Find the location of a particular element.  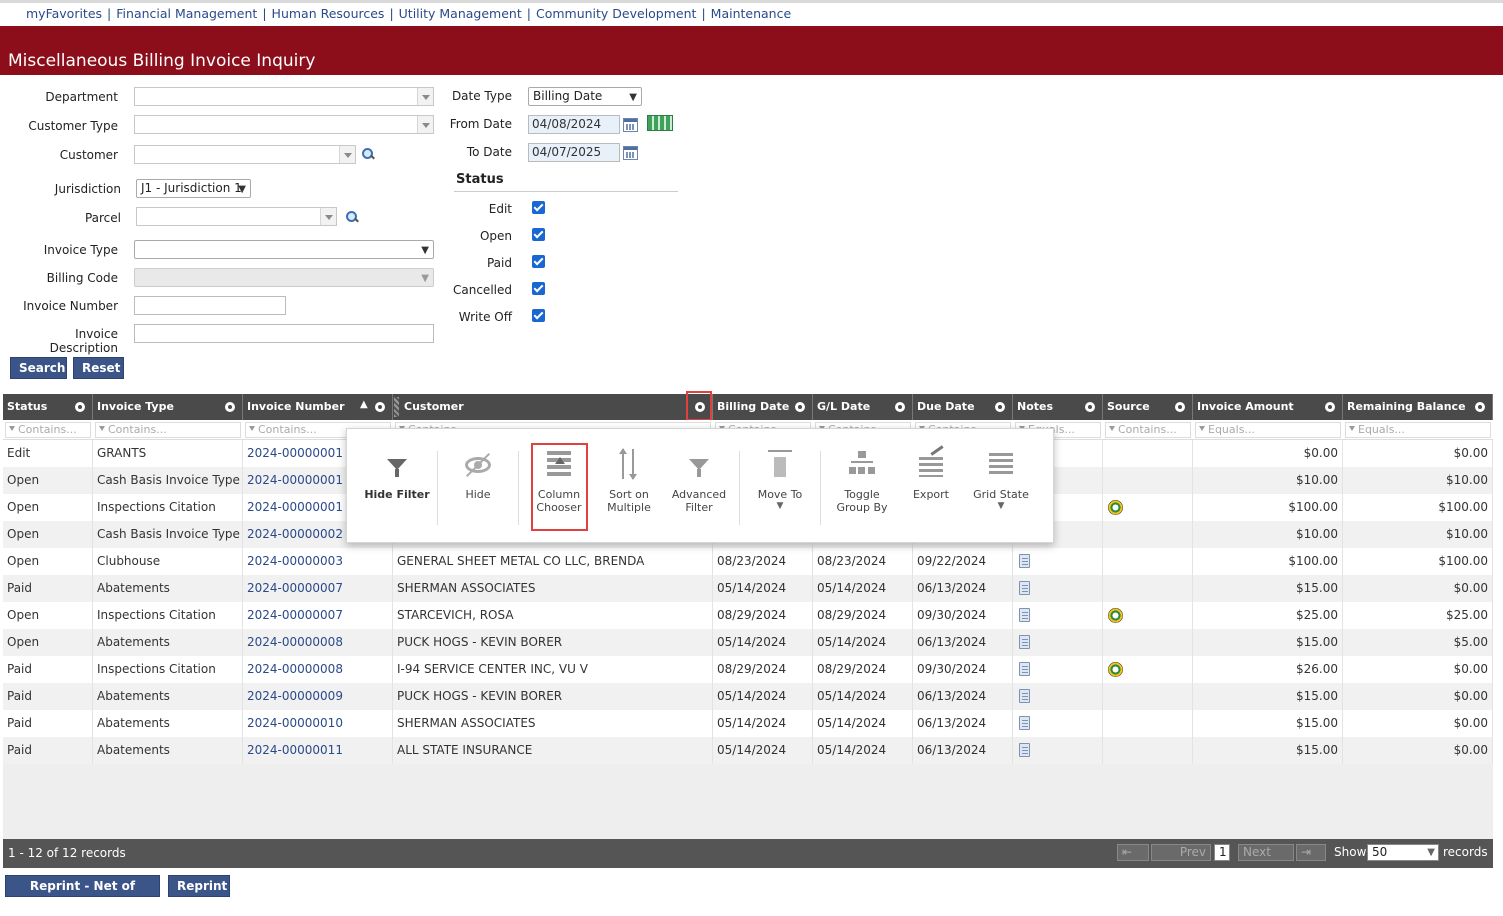

parcel-search-icon is located at coordinates (352, 217).